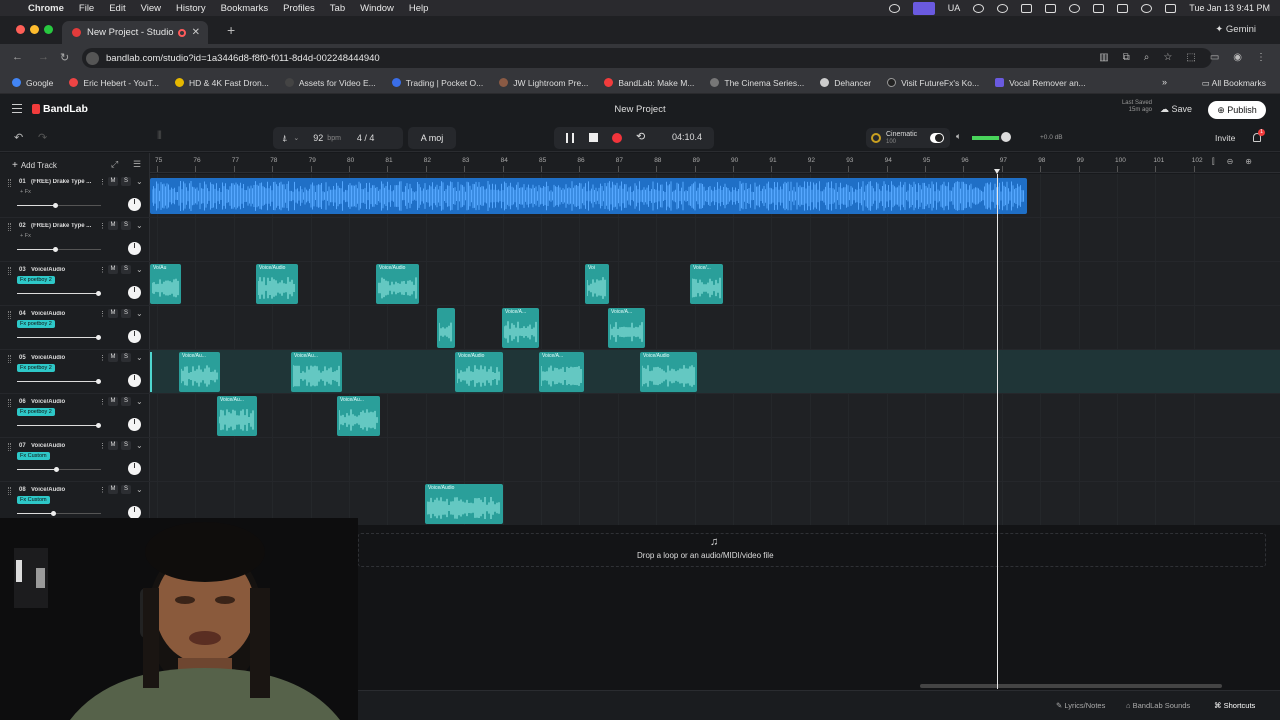  What do you see at coordinates (845, 83) in the screenshot?
I see `bookmark-item: Dehancer` at bounding box center [845, 83].